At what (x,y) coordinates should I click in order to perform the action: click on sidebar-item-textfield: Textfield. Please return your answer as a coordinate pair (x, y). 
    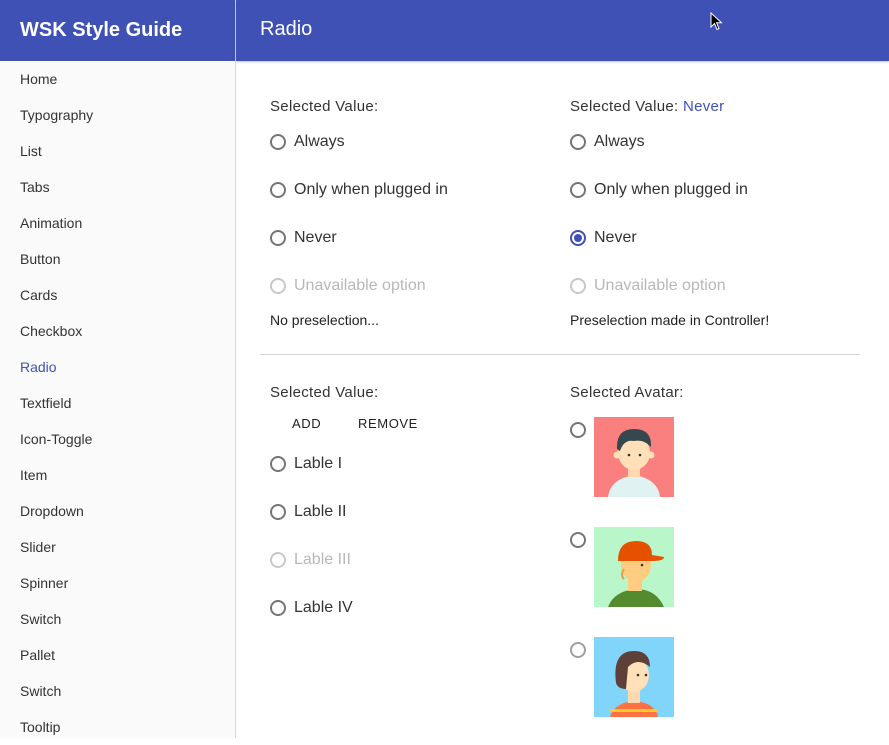
    Looking at the image, I should click on (117, 403).